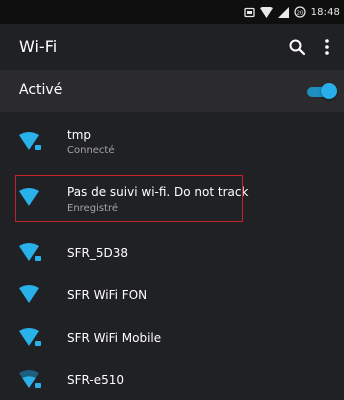 The height and width of the screenshot is (400, 344). Describe the element at coordinates (325, 12) in the screenshot. I see `status-time: 18:48` at that location.